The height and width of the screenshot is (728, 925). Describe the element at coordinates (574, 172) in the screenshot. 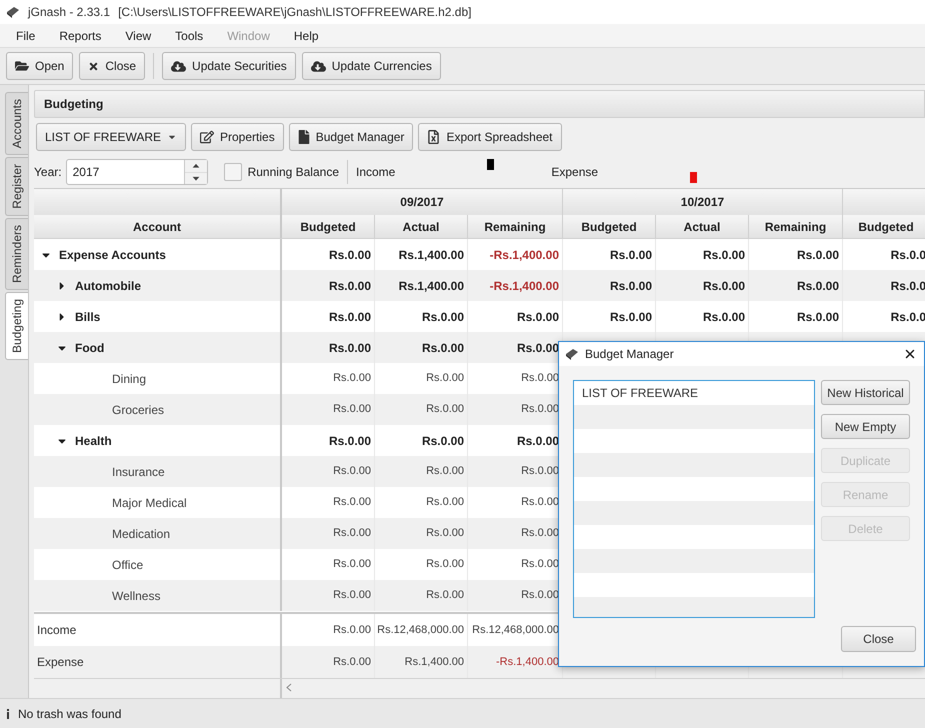

I see `legend-label: Expense` at that location.